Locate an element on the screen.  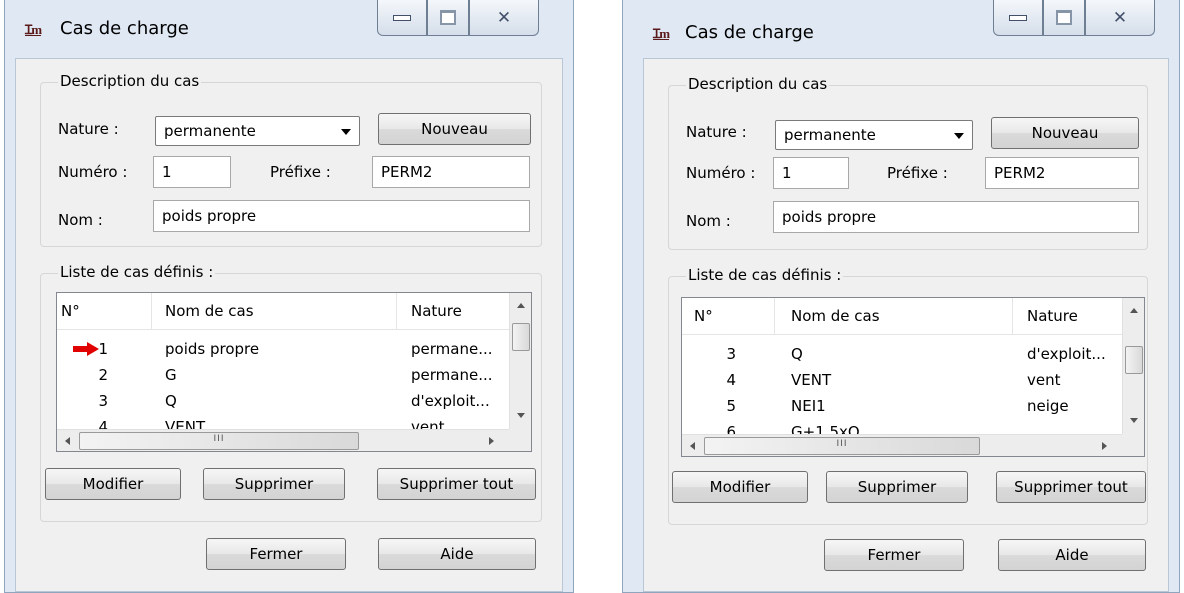
case-number: 5 is located at coordinates (731, 406).